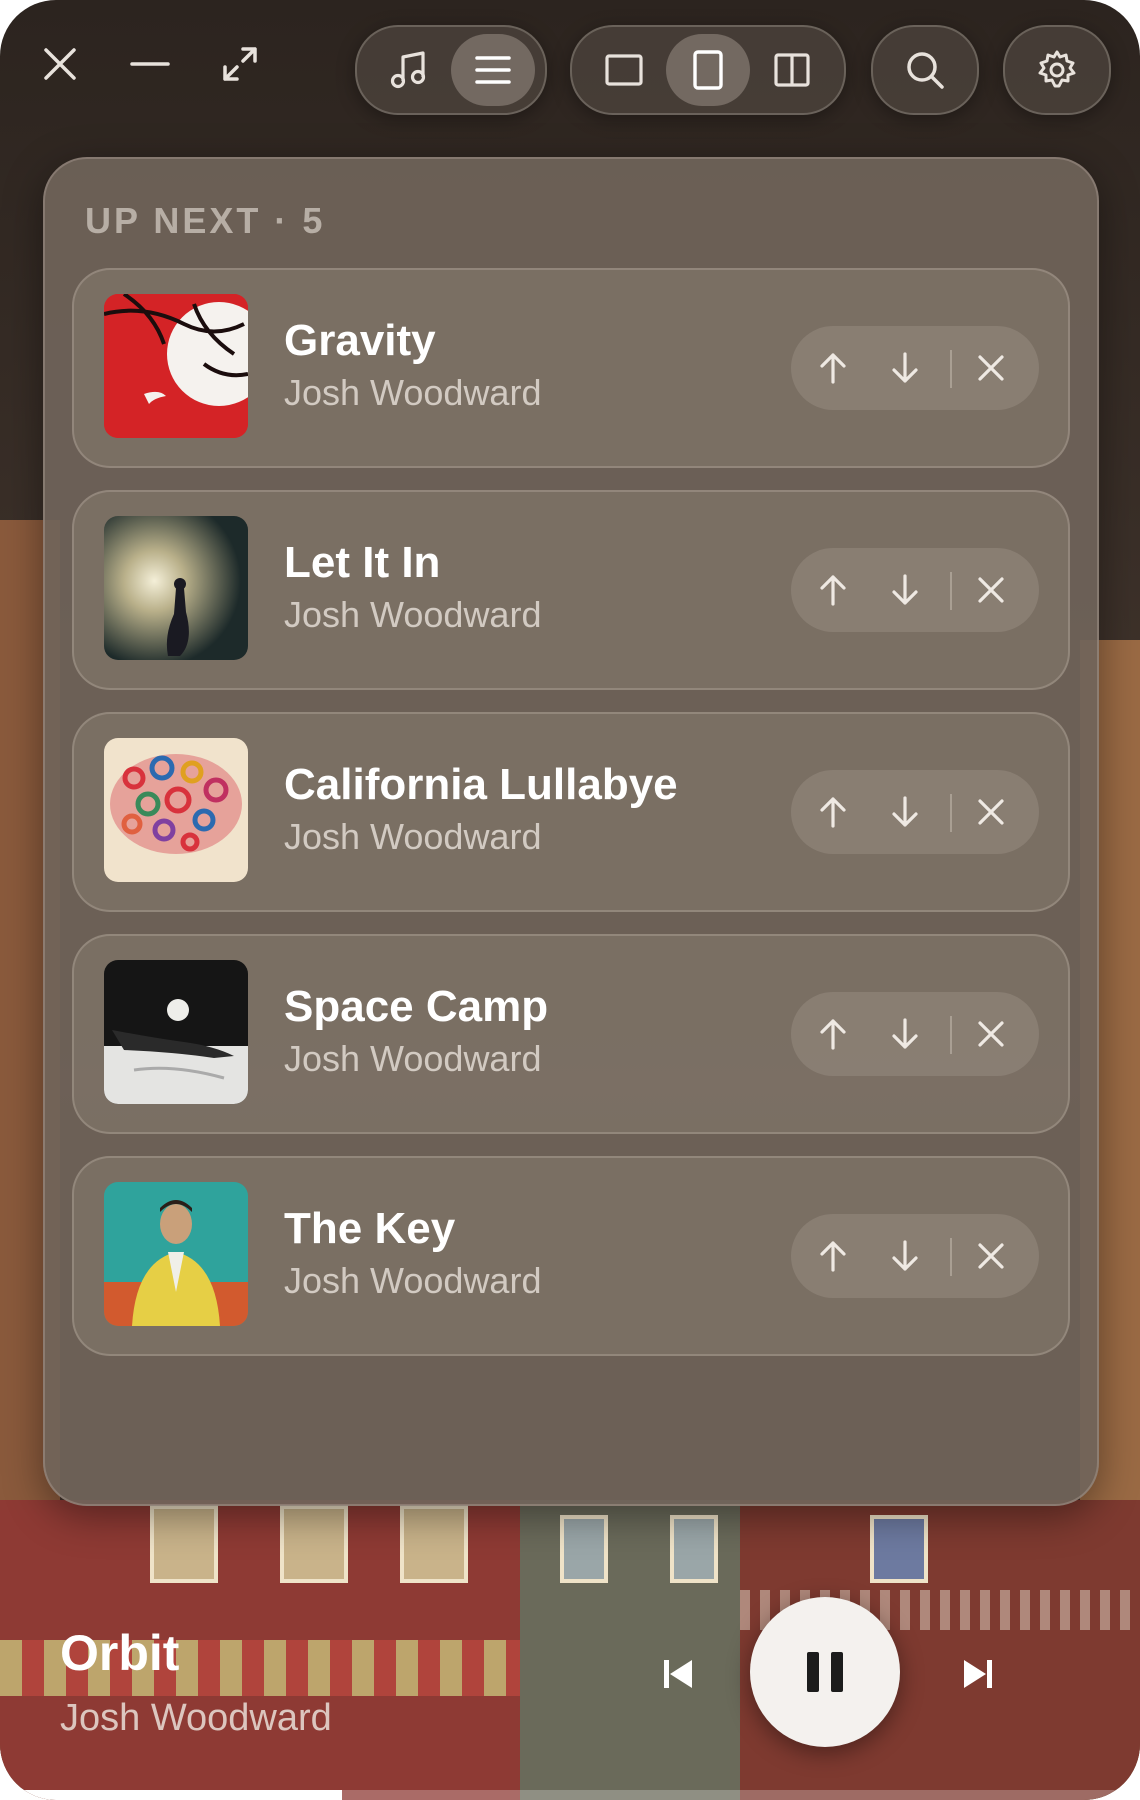 This screenshot has height=1800, width=1140. I want to click on queue-view-button, so click(493, 70).